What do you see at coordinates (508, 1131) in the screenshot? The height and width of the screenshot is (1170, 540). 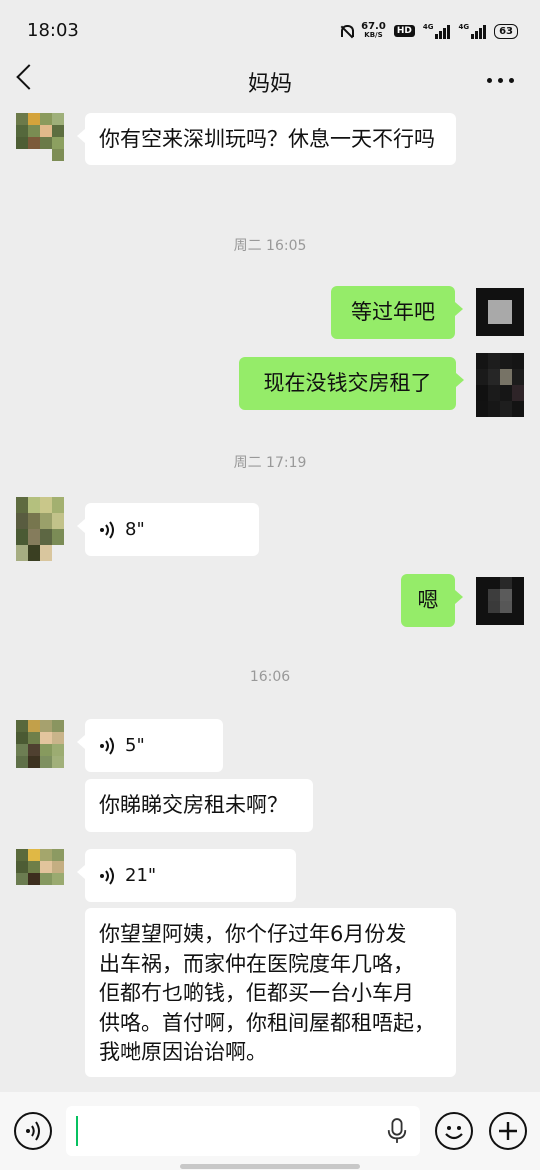 I see `plus-icon` at bounding box center [508, 1131].